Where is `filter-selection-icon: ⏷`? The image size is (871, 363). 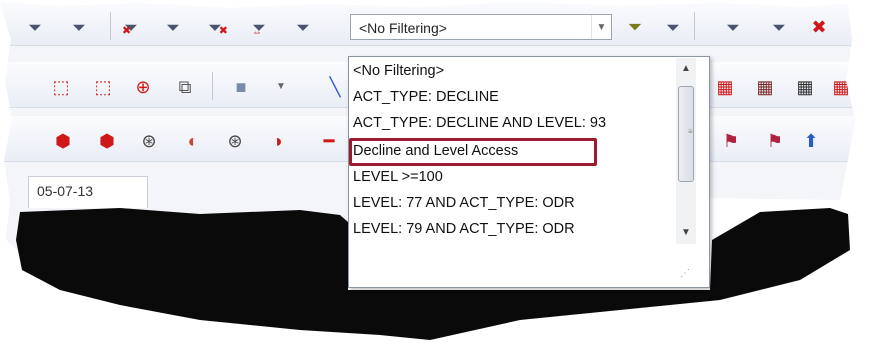
filter-selection-icon: ⏷ is located at coordinates (173, 27).